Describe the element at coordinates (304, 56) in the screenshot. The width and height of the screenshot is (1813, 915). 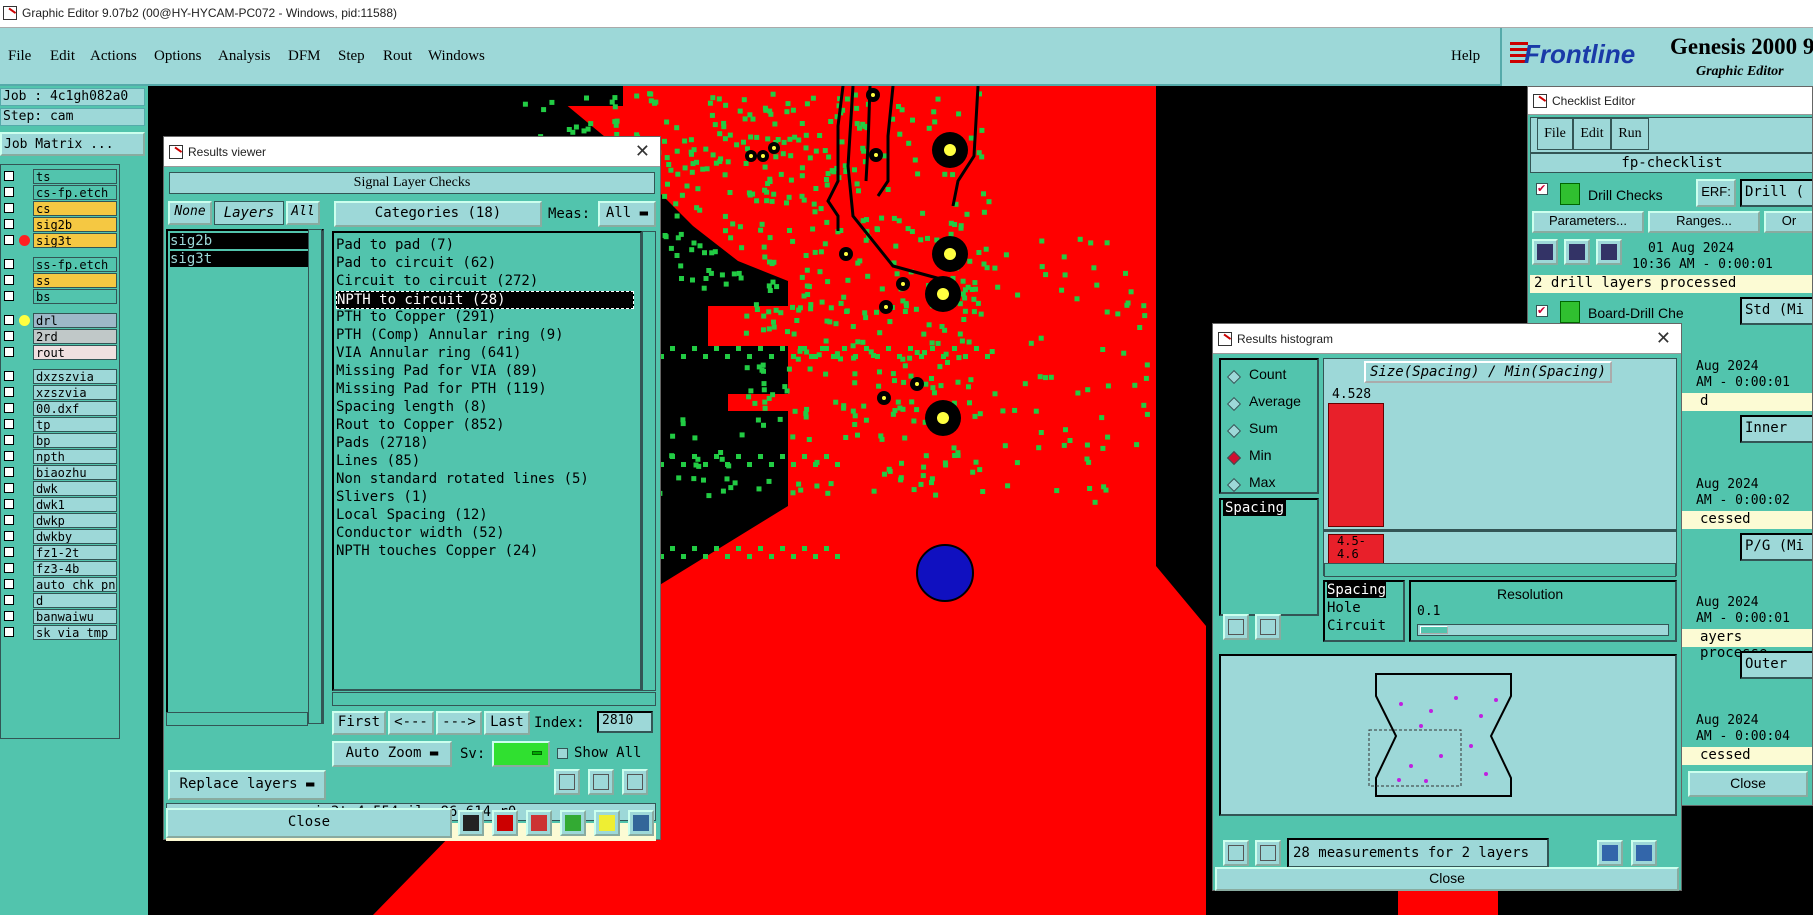
I see `menu-dfm: DFM` at that location.